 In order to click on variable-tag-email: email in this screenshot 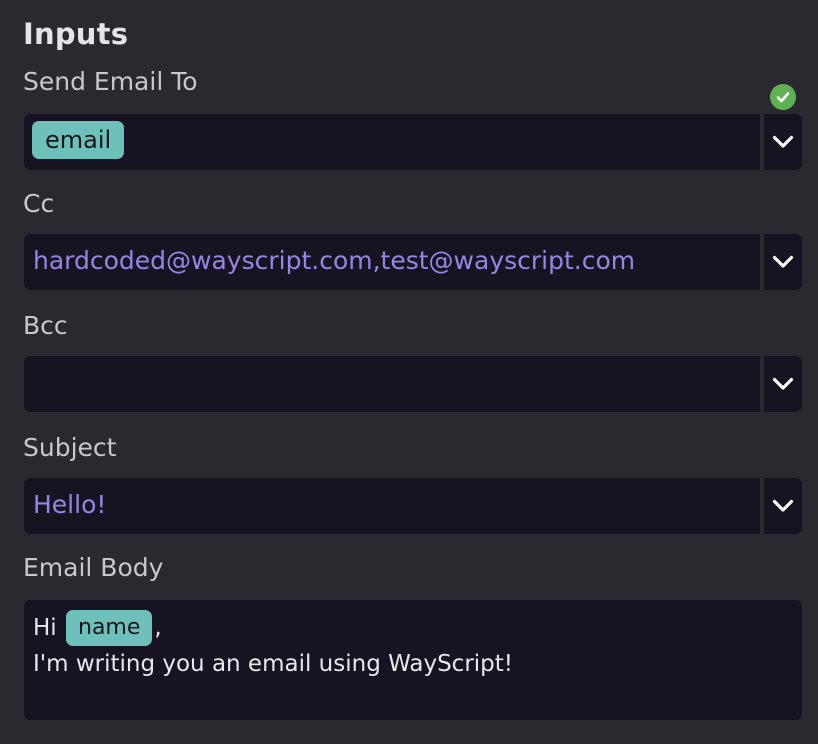, I will do `click(78, 140)`.